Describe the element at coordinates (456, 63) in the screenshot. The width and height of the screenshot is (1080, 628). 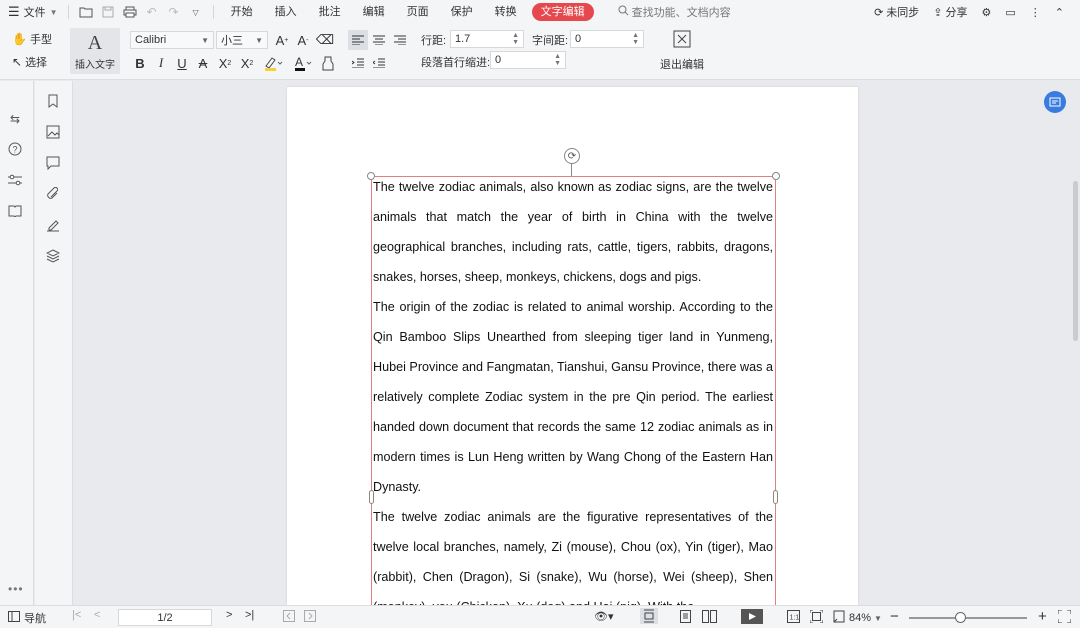
I see `first-indent-label: 段落首行缩进:` at that location.